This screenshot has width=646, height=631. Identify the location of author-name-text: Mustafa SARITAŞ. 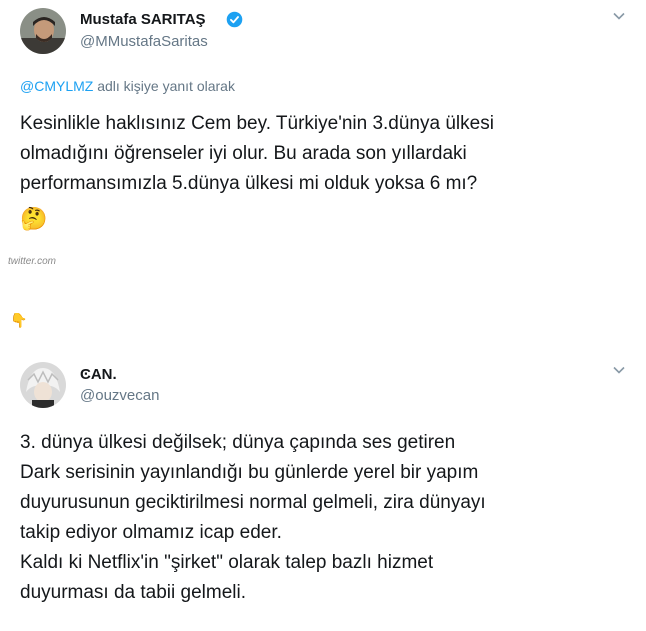
(143, 19).